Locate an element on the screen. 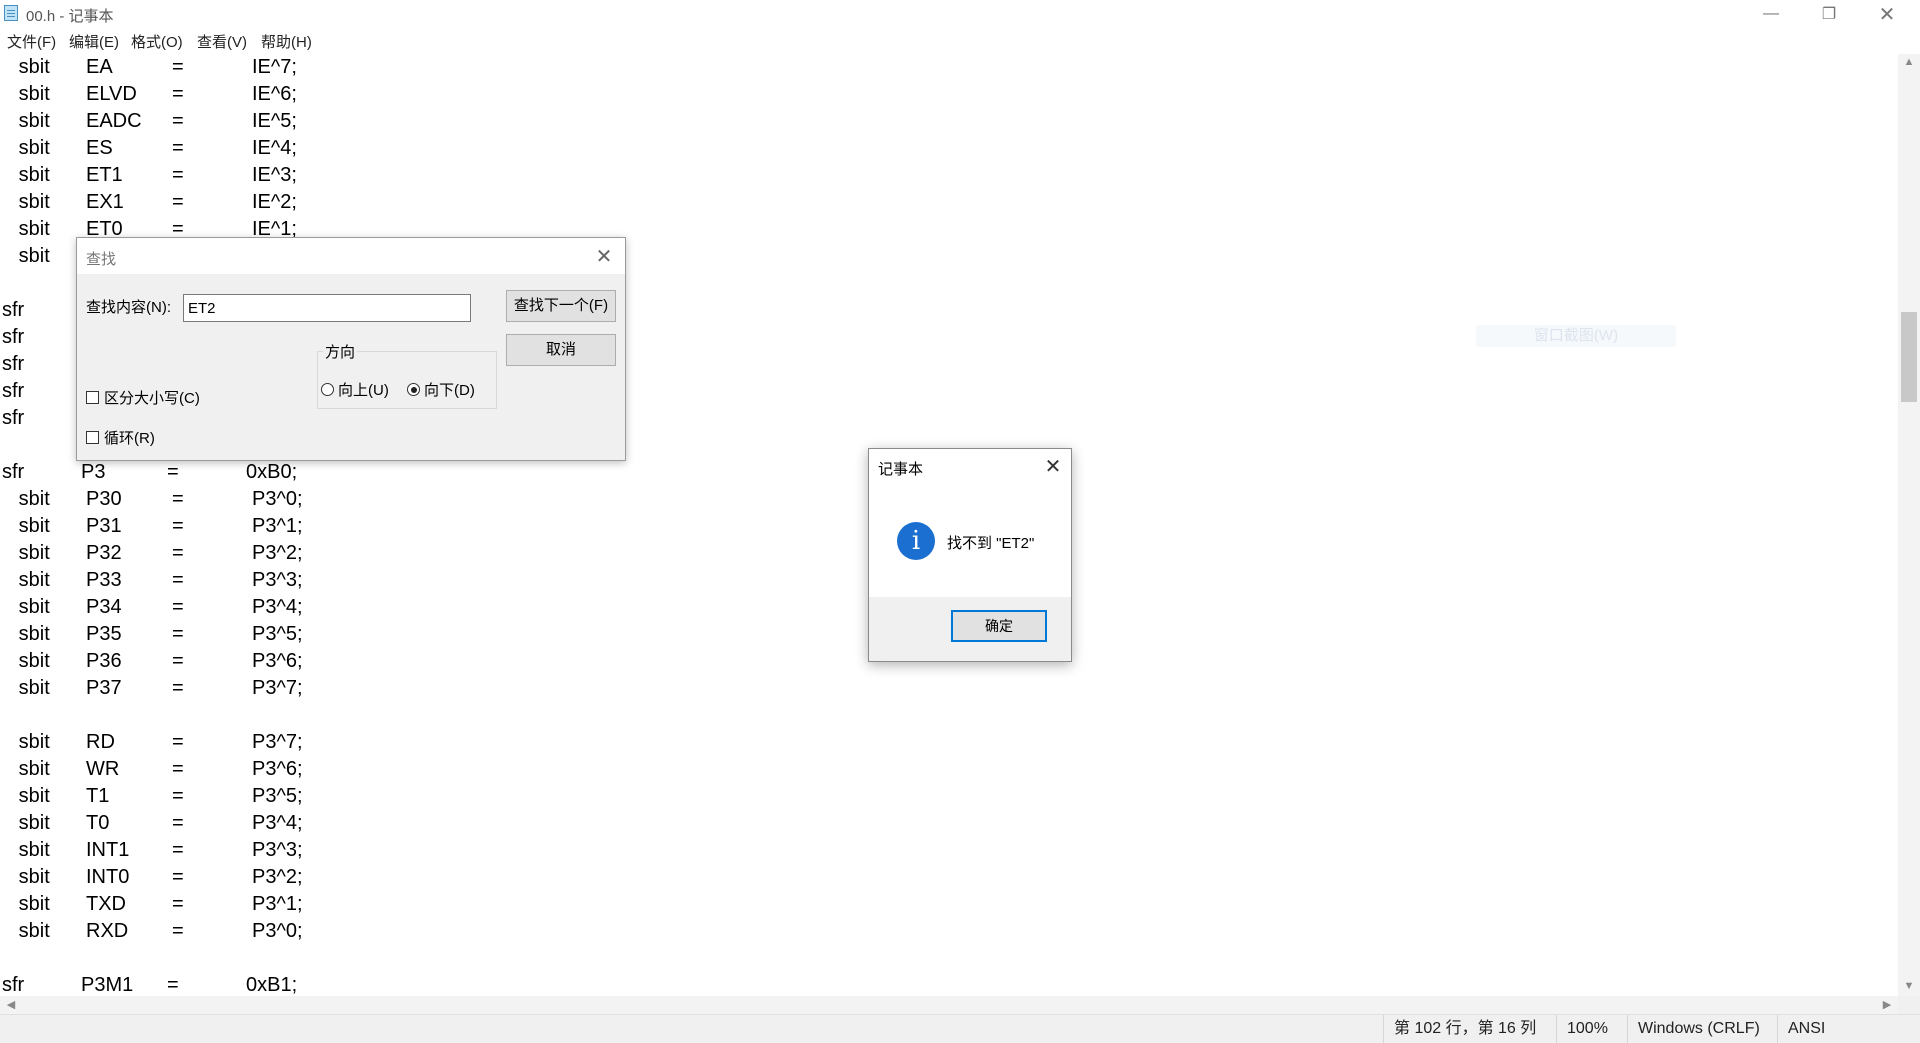 Image resolution: width=1920 pixels, height=1043 pixels. match-case-checkbox: 区分大小写(C) is located at coordinates (143, 397).